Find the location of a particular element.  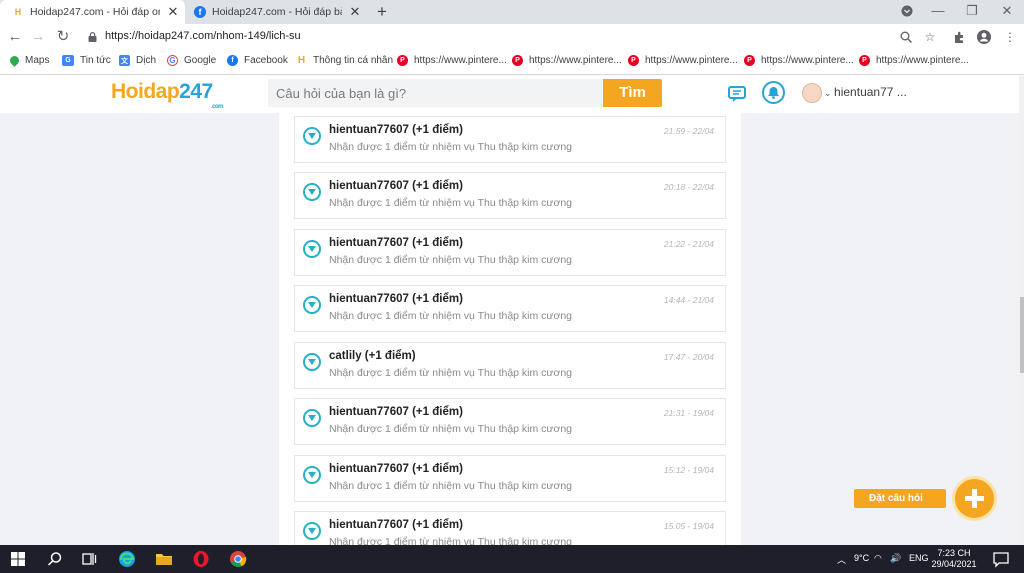

bookmark-facebook: f Facebook is located at coordinates (257, 60).